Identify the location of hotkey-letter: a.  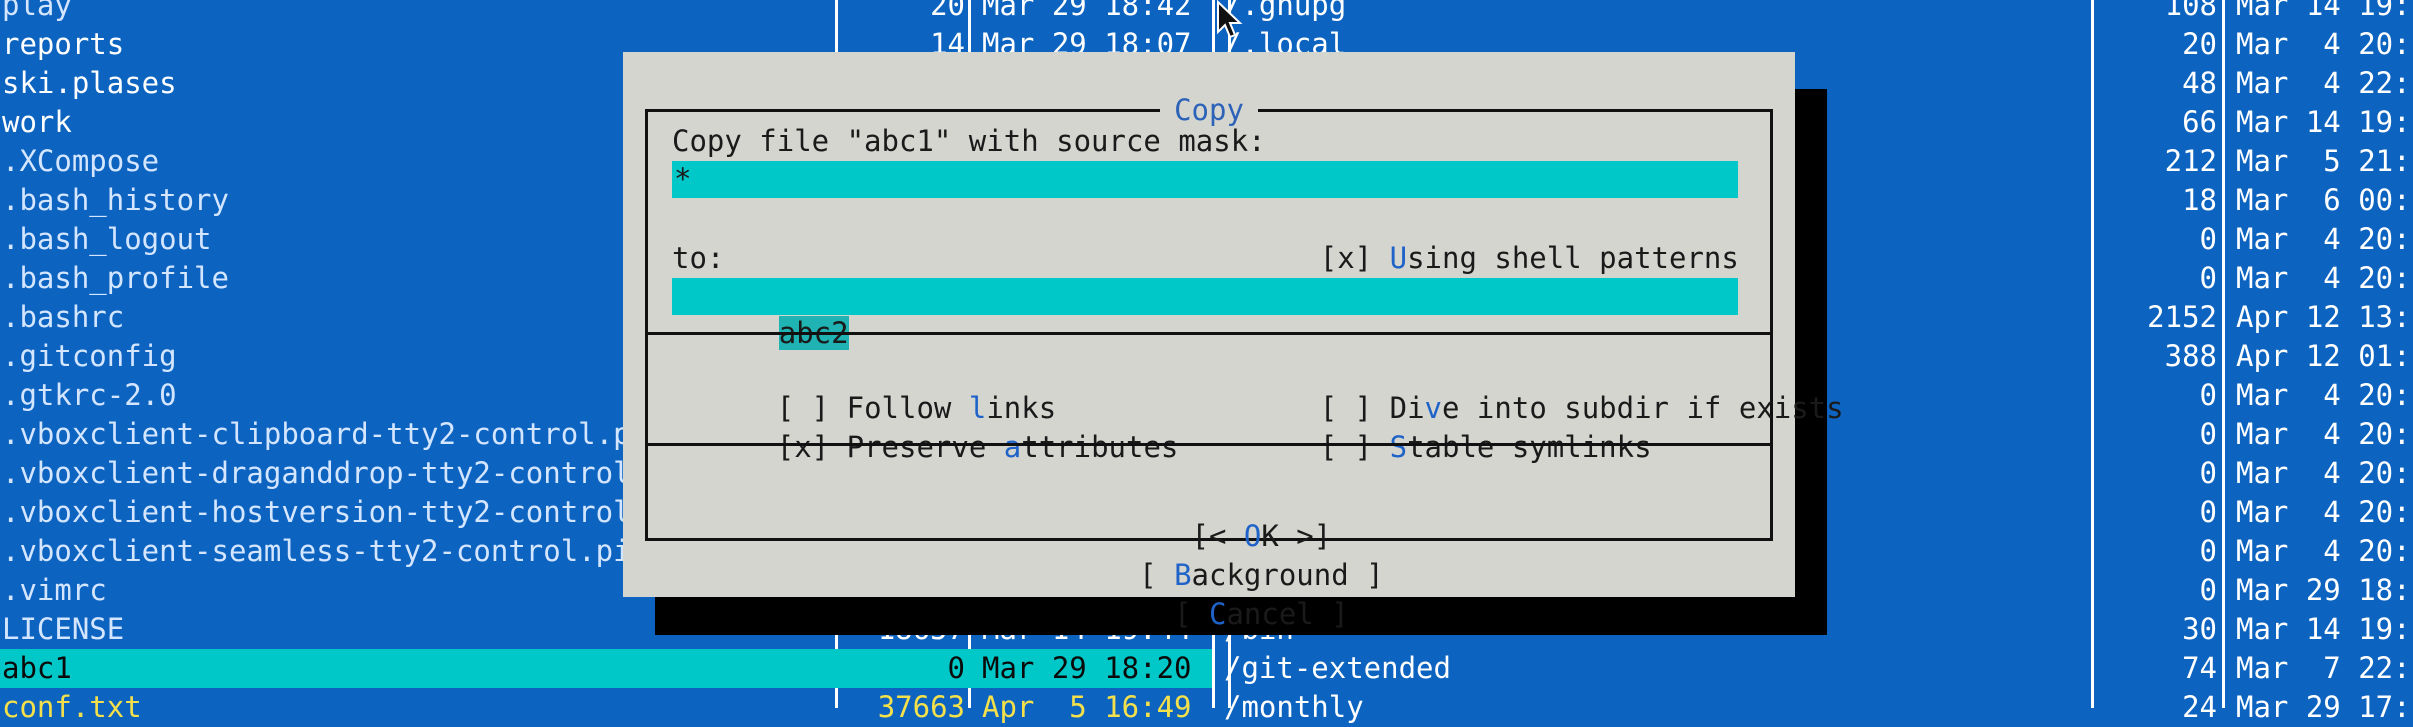
(1012, 447).